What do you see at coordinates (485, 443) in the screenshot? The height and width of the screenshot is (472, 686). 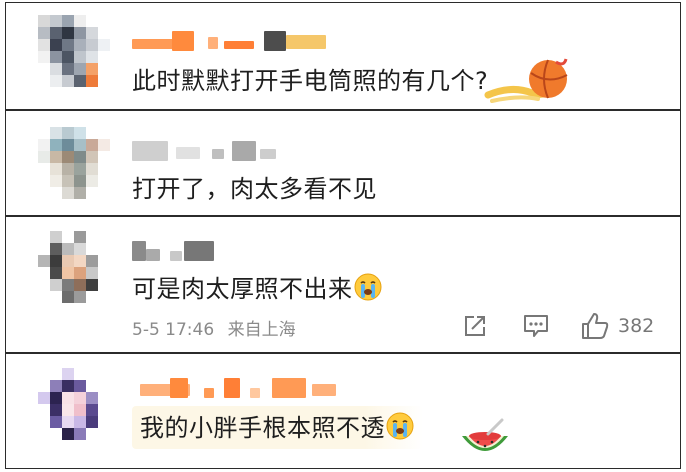 I see `watermelon-sticker` at bounding box center [485, 443].